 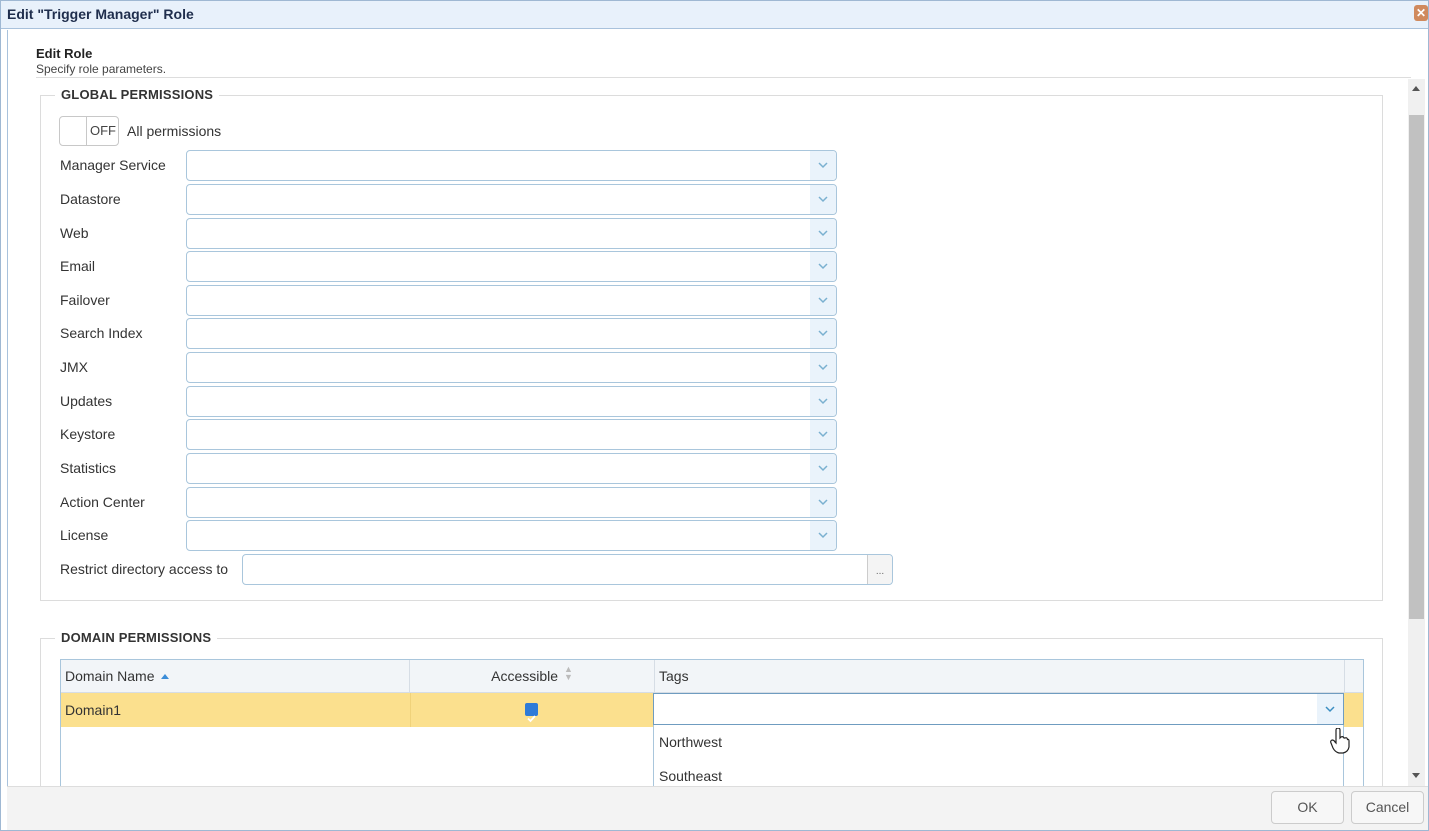 I want to click on section-header: Edit Role Specify role parameters., so click(x=101, y=61).